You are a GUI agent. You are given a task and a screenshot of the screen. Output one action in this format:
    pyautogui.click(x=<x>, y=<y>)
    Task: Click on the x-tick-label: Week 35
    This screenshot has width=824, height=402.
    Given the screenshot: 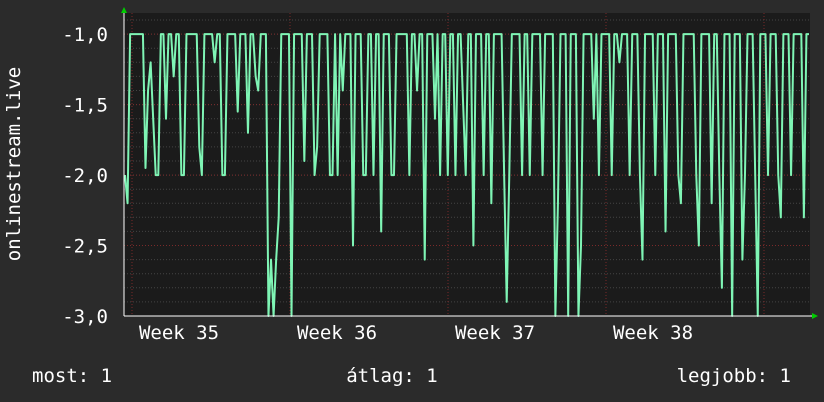 What is the action you would take?
    pyautogui.click(x=179, y=333)
    